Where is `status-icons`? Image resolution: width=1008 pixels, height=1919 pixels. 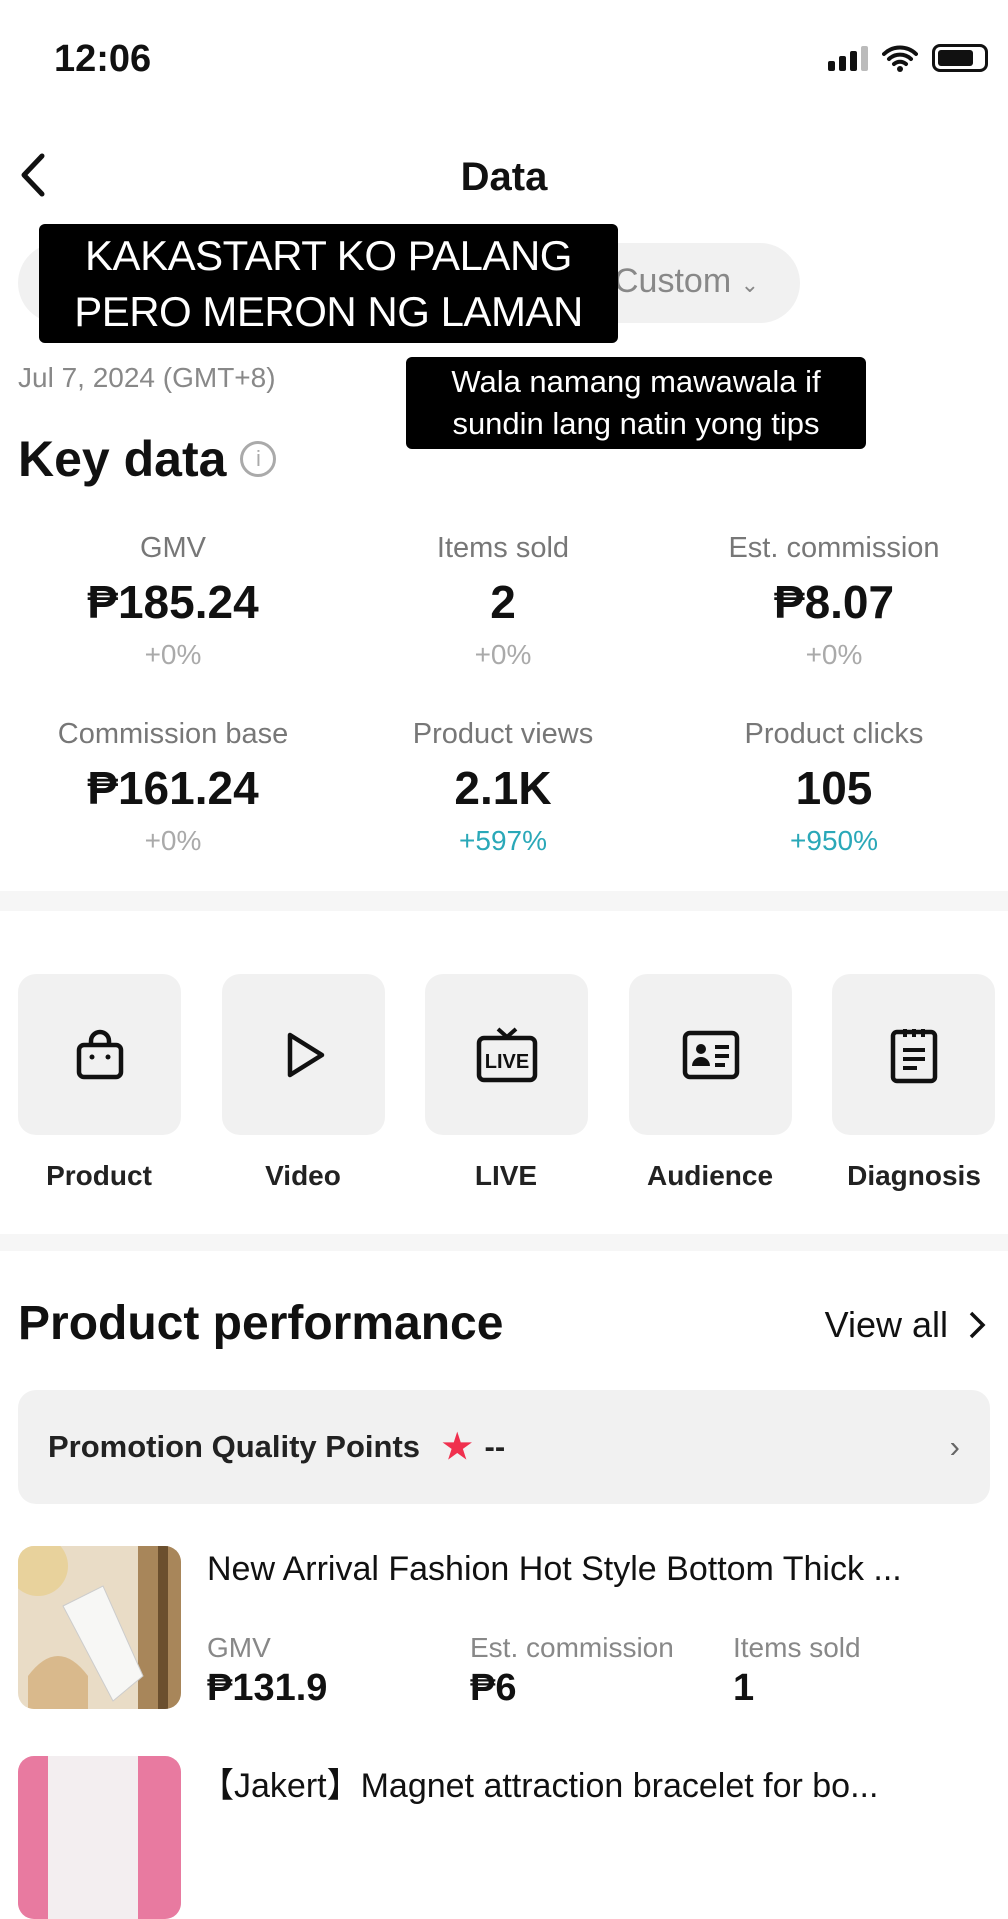 status-icons is located at coordinates (908, 58).